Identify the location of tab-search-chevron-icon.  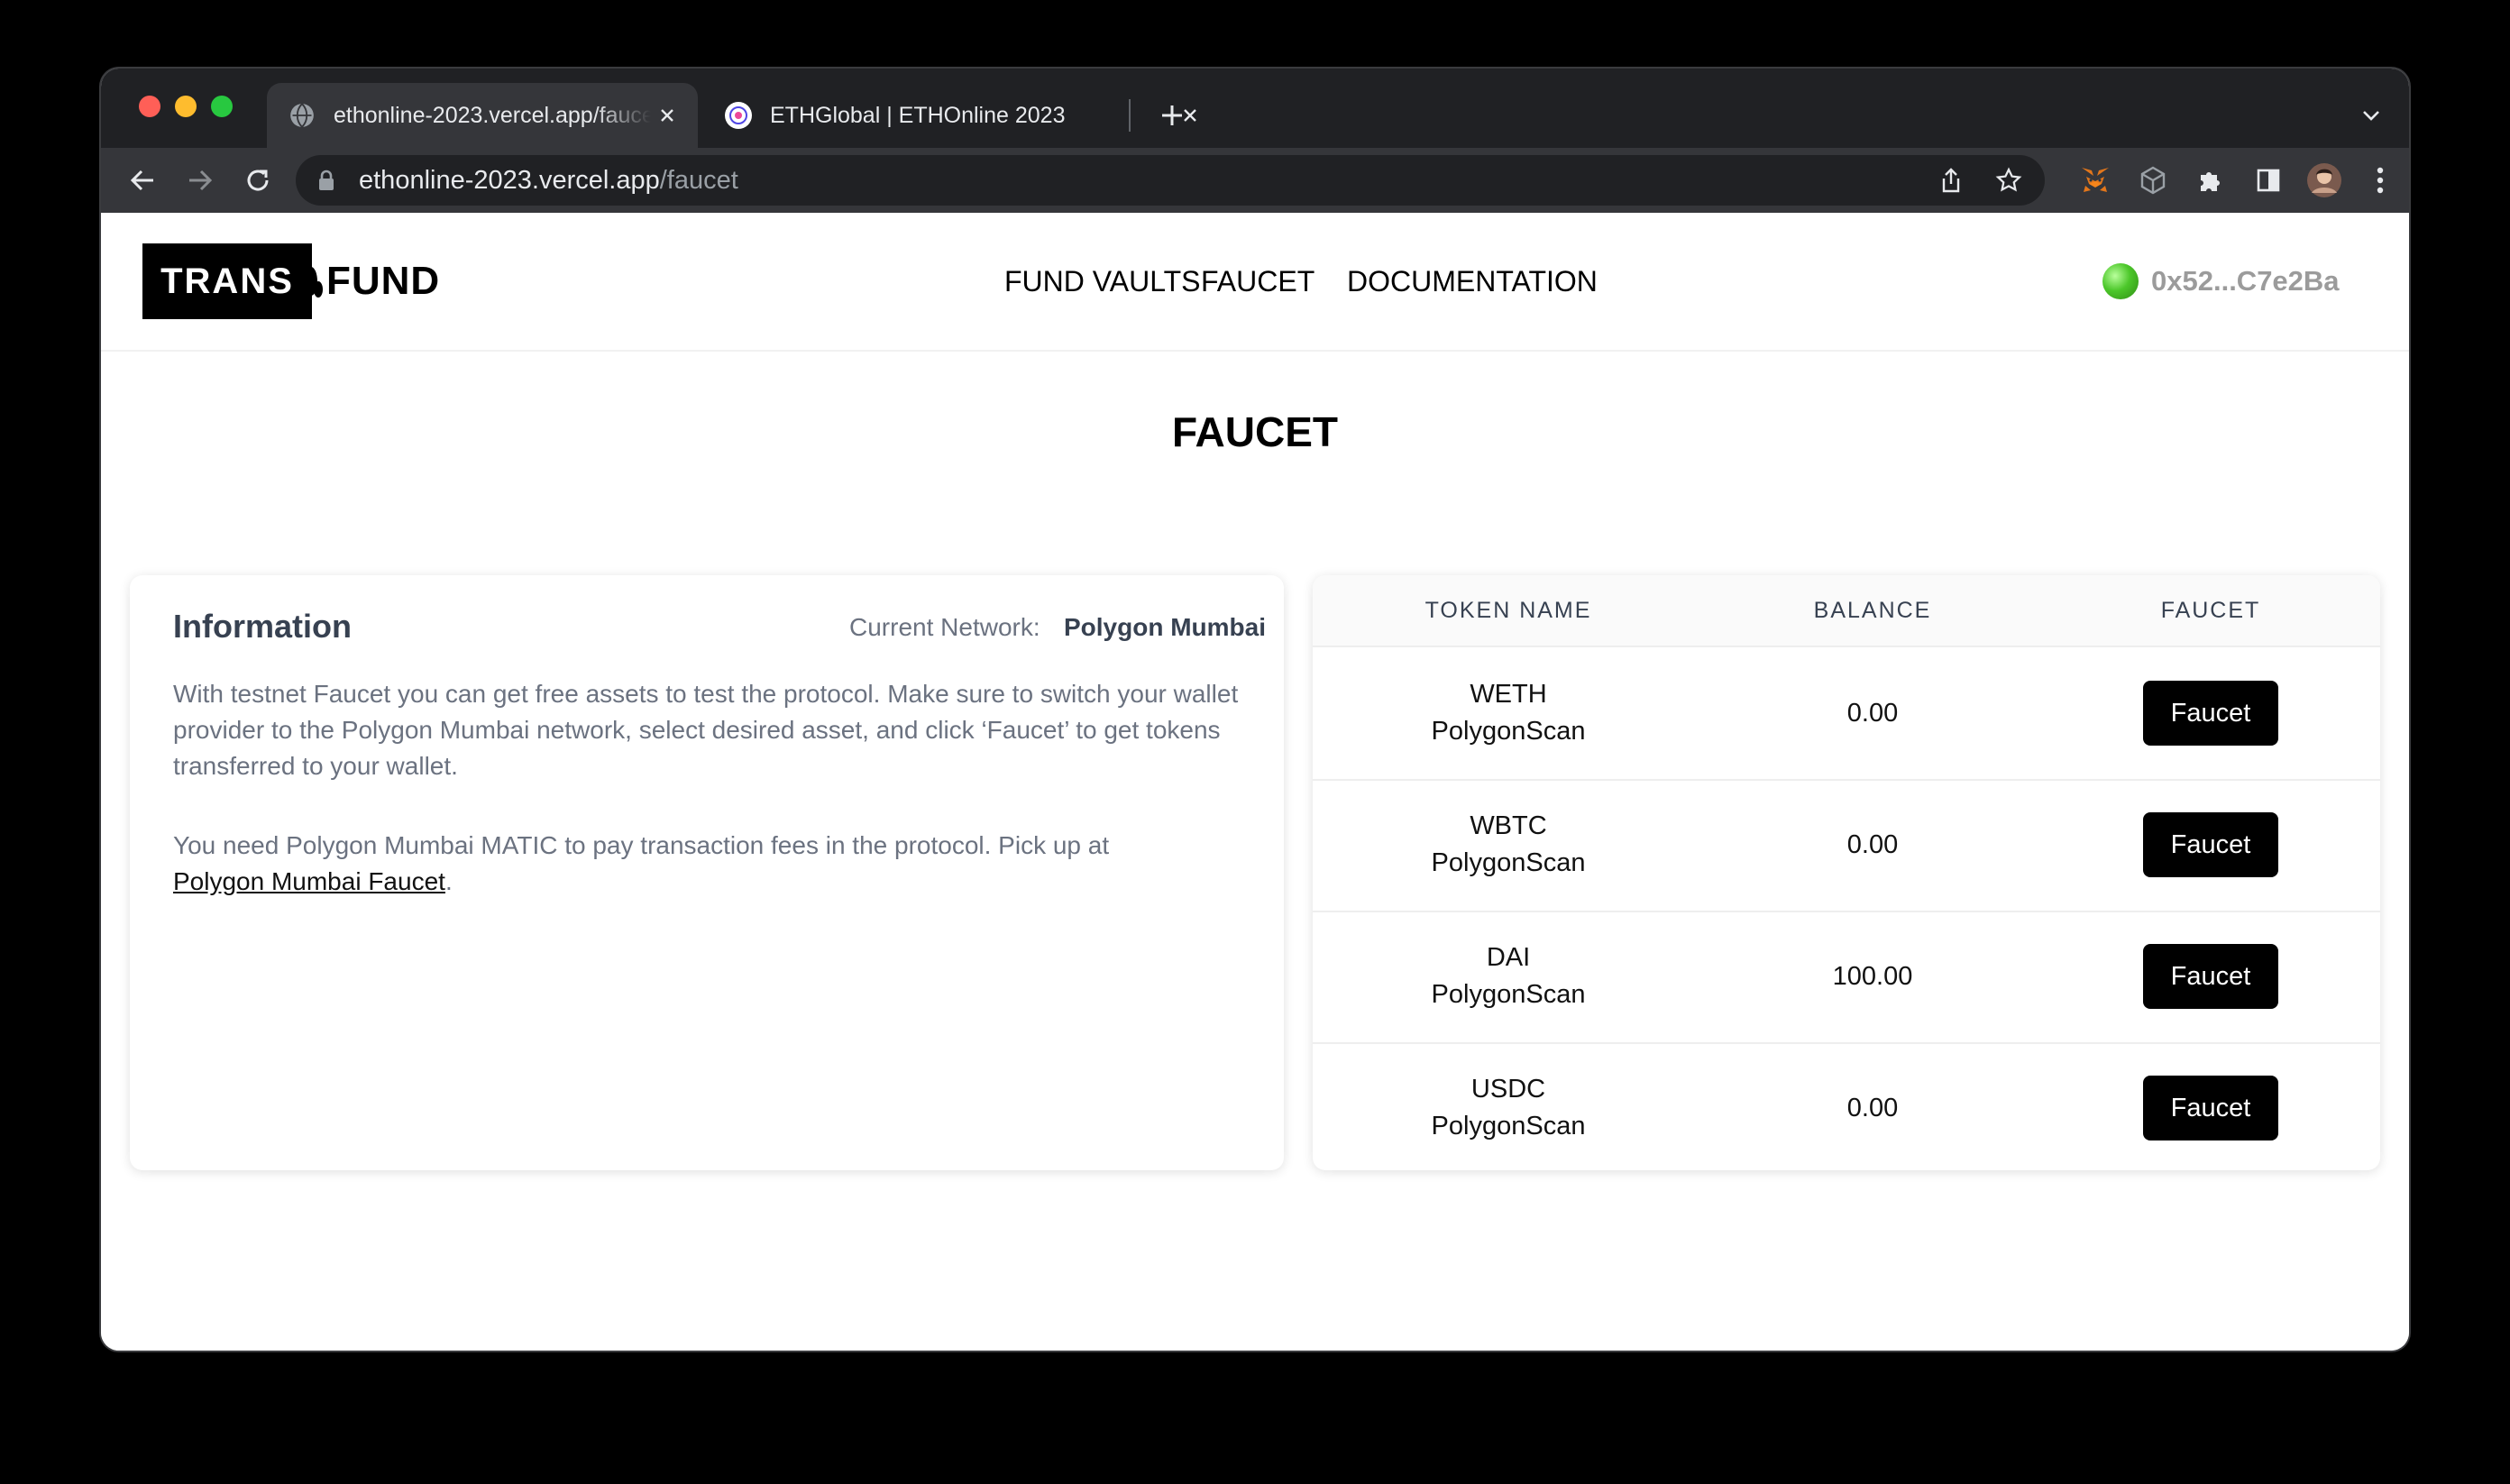
(2371, 115).